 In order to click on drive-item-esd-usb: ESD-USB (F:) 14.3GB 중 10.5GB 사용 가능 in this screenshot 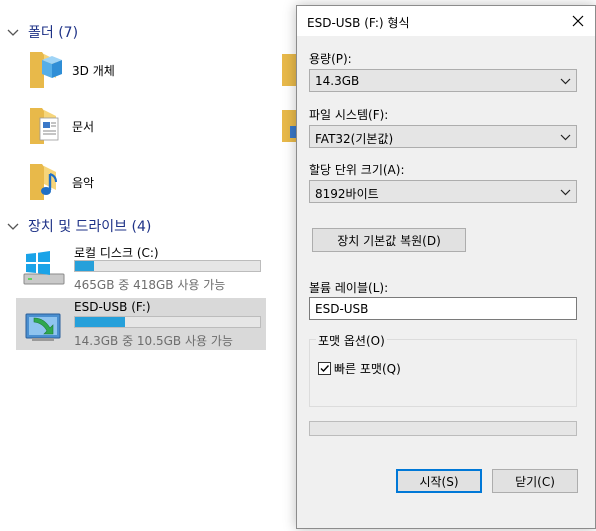, I will do `click(141, 324)`.